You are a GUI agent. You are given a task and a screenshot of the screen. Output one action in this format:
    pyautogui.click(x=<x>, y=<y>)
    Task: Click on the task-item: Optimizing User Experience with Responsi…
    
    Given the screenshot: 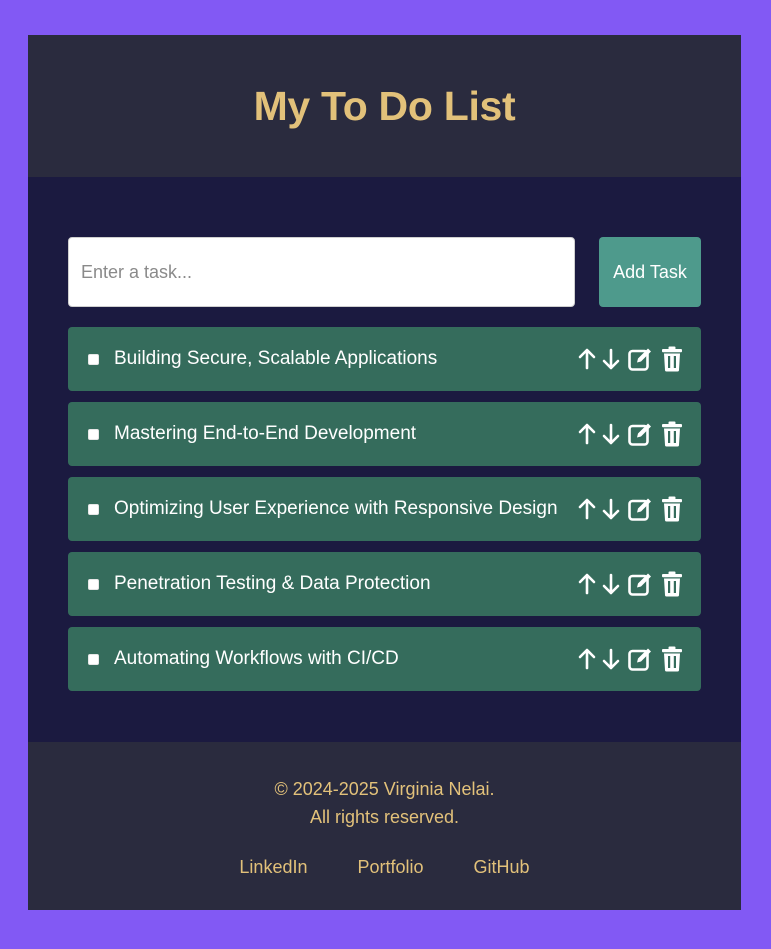 What is the action you would take?
    pyautogui.click(x=384, y=509)
    